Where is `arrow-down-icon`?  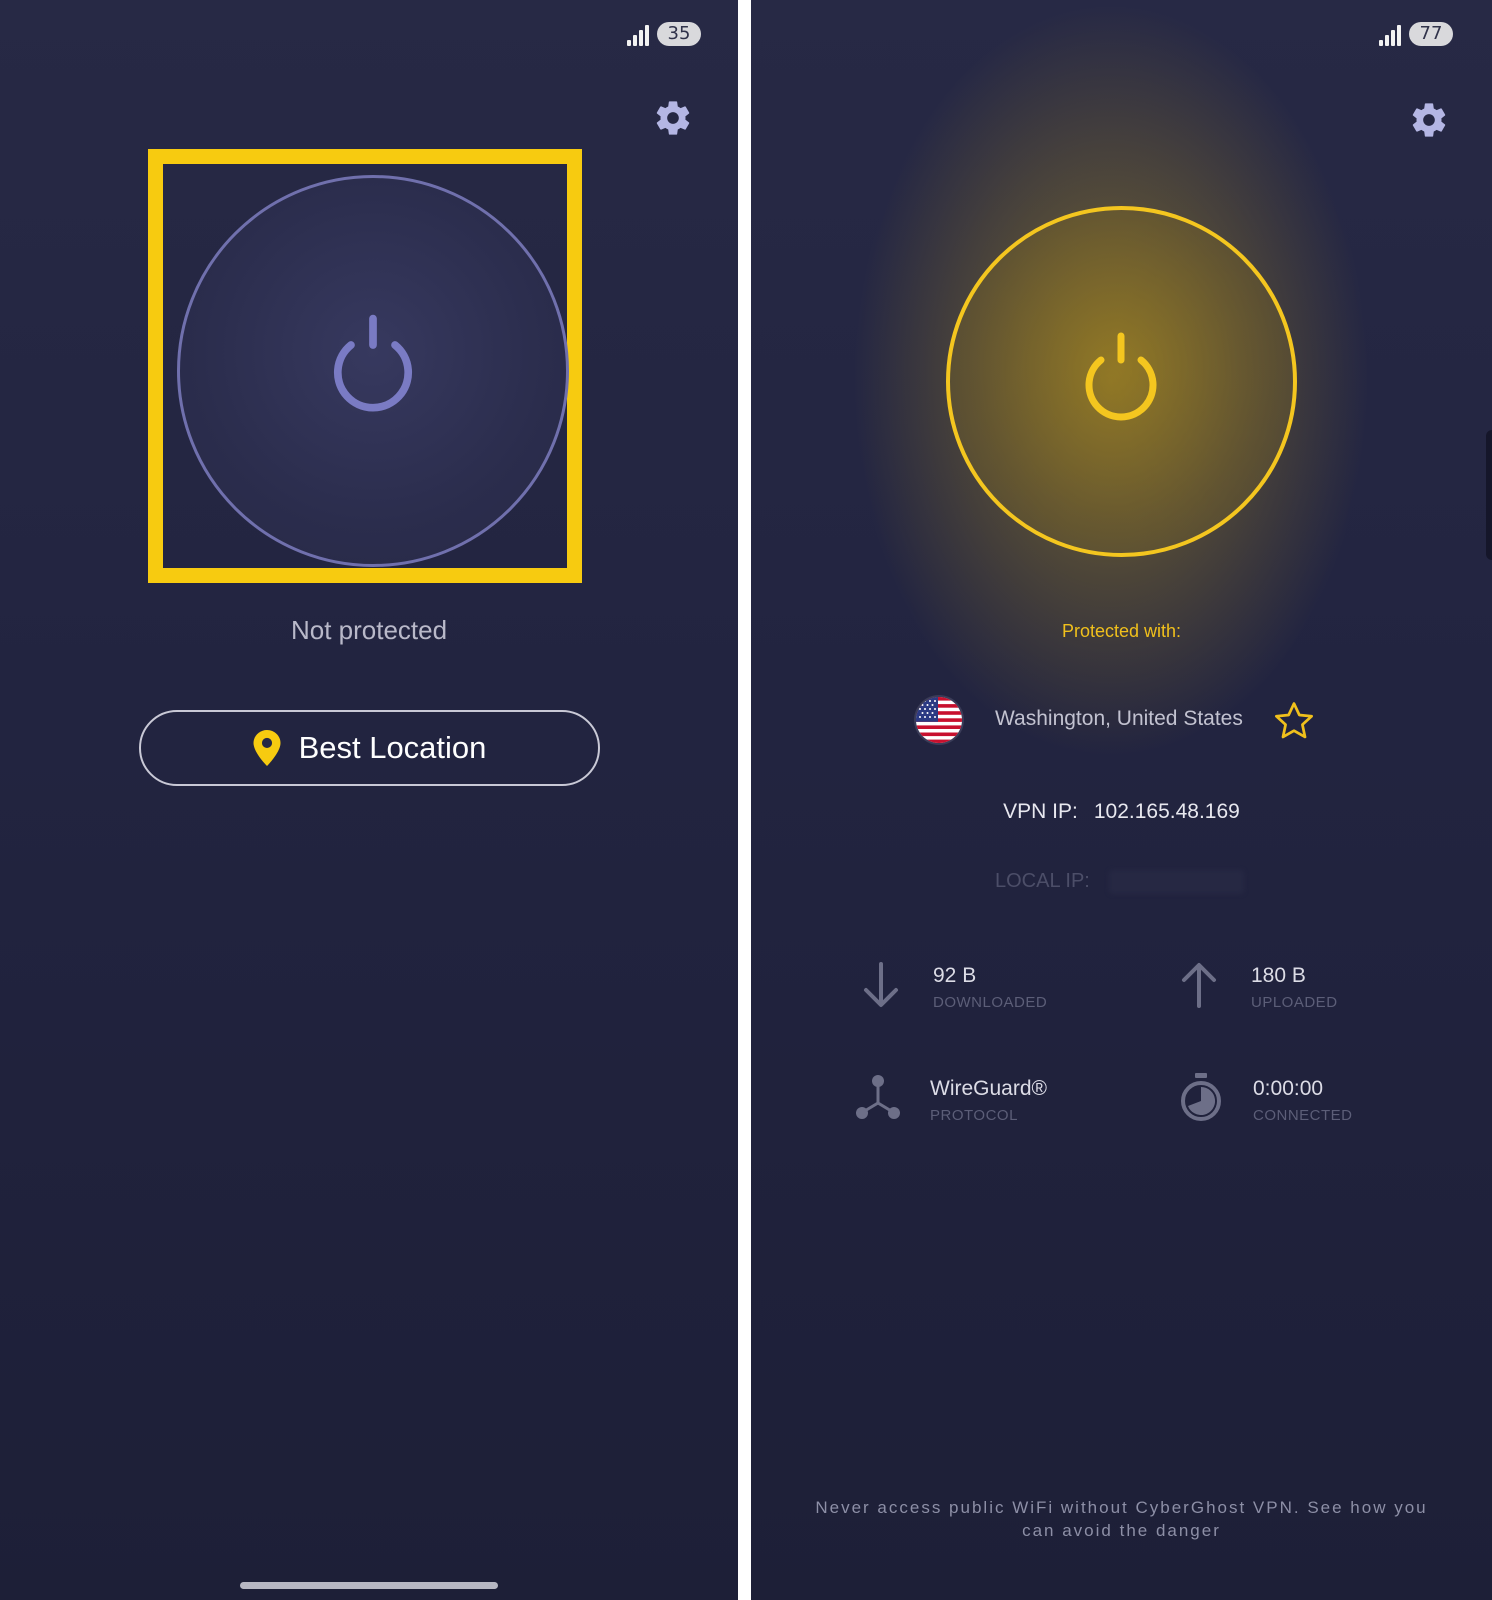
arrow-down-icon is located at coordinates (881, 984).